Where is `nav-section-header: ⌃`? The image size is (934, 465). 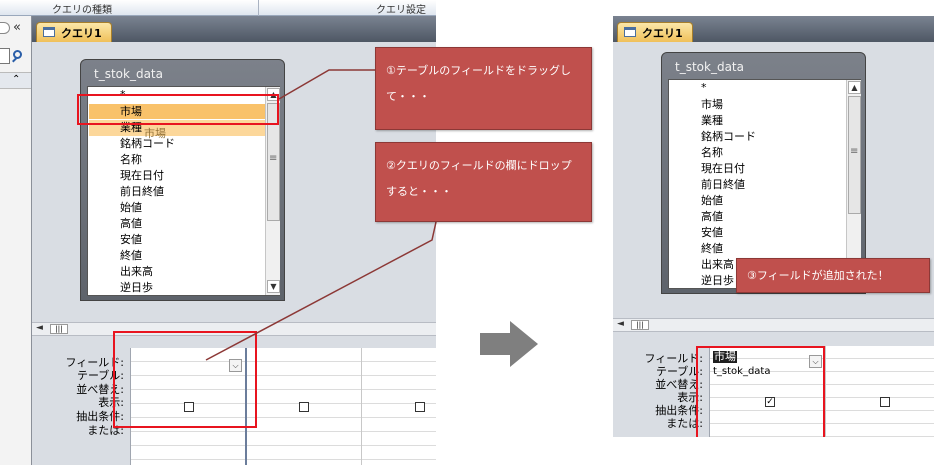
nav-section-header: ⌃ is located at coordinates (15, 80).